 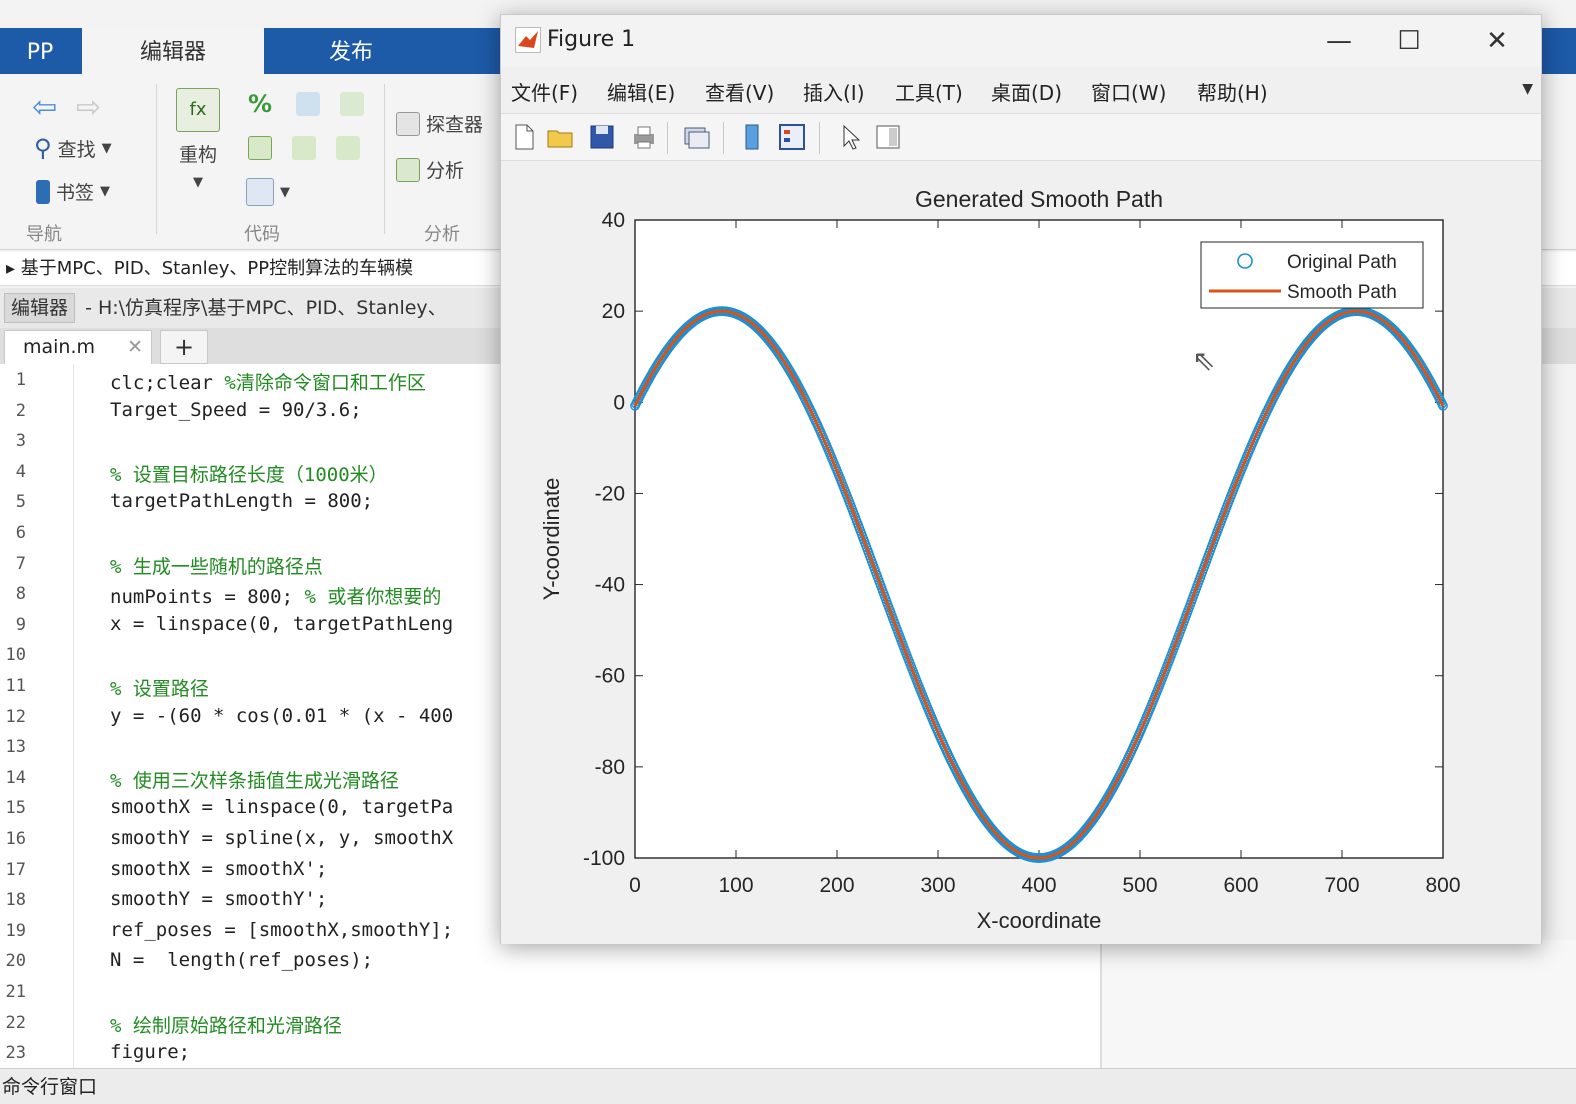 What do you see at coordinates (304, 148) in the screenshot?
I see `decrease-indent-button` at bounding box center [304, 148].